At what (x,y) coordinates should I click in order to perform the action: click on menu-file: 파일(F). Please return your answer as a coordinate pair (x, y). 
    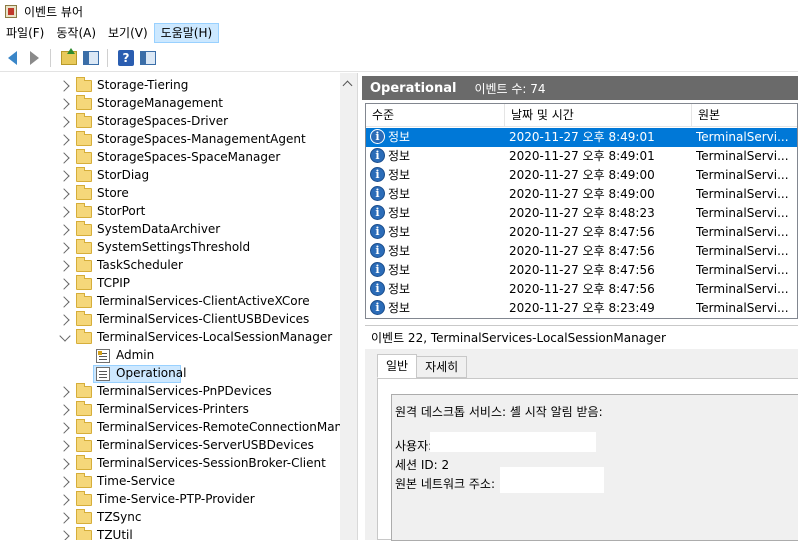
    Looking at the image, I should click on (25, 33).